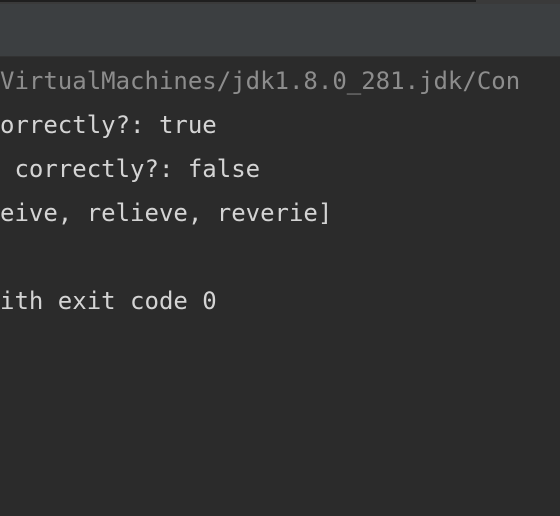  I want to click on console-line-check-false: correctly?: false, so click(130, 169).